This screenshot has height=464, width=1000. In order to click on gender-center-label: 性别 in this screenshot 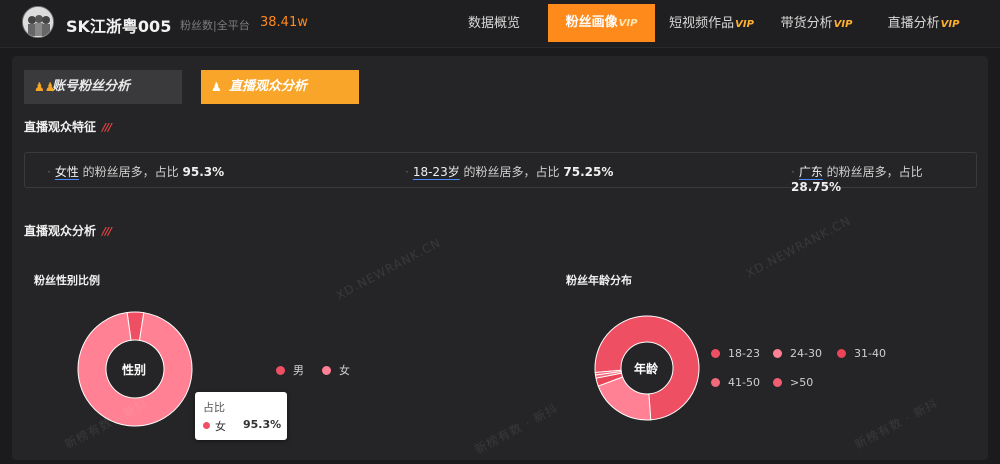, I will do `click(134, 370)`.